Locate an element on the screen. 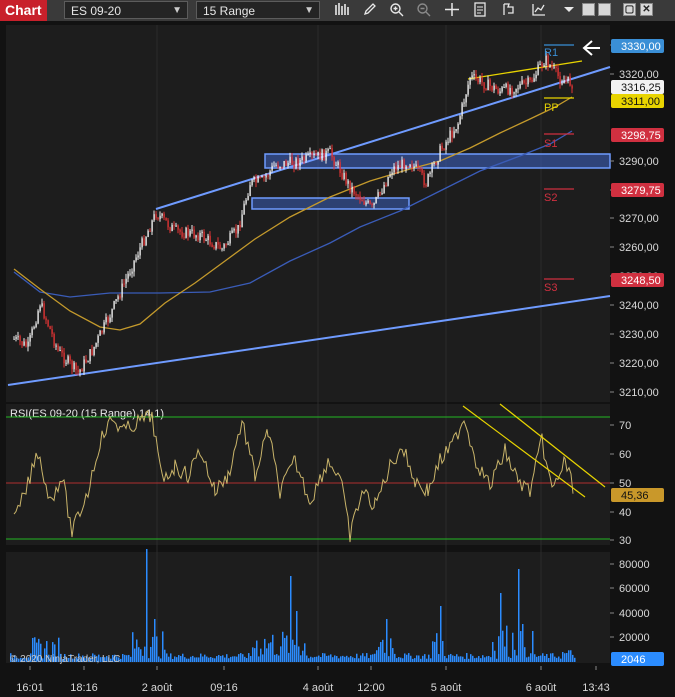 Image resolution: width=675 pixels, height=697 pixels. strategy-icon is located at coordinates (509, 10).